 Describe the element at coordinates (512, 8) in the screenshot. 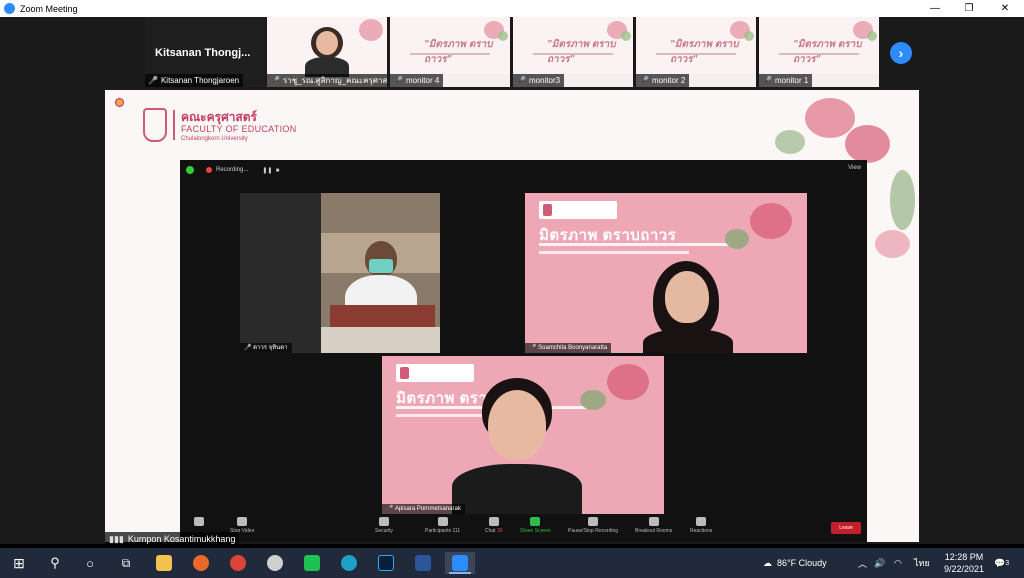

I see `window-titlebar: Zoom Meeting — ❐ ✕` at that location.